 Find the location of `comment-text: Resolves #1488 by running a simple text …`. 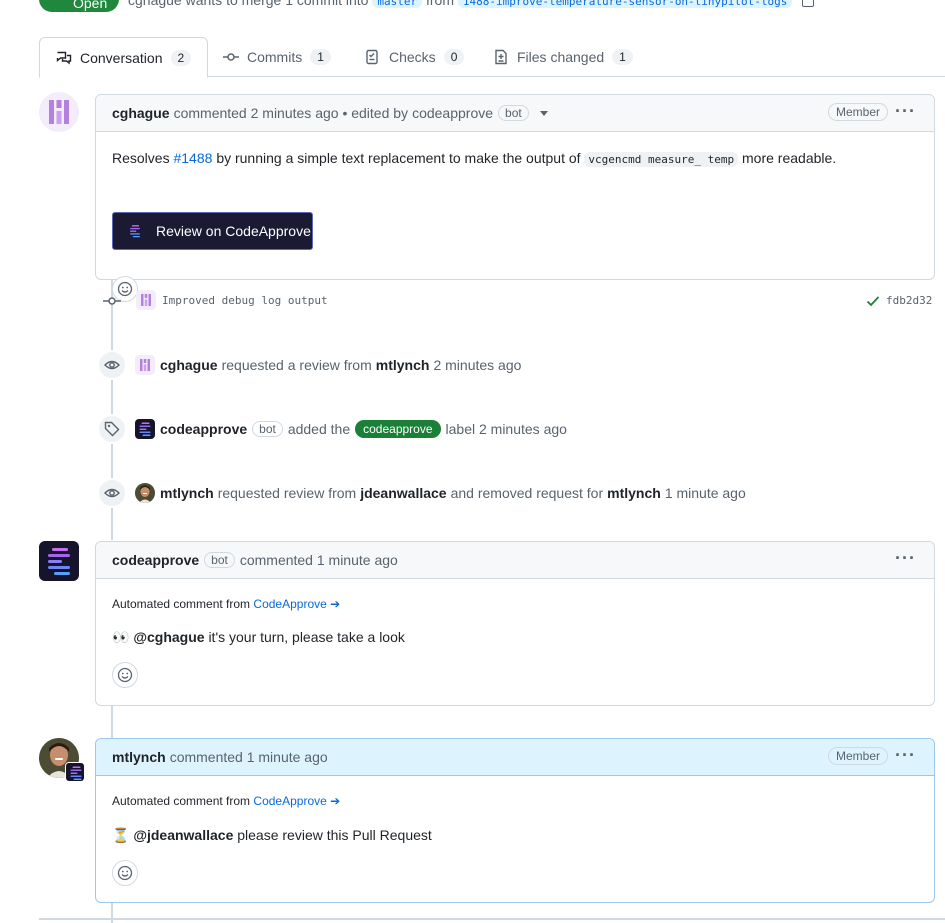

comment-text: Resolves #1488 by running a simple text … is located at coordinates (474, 158).